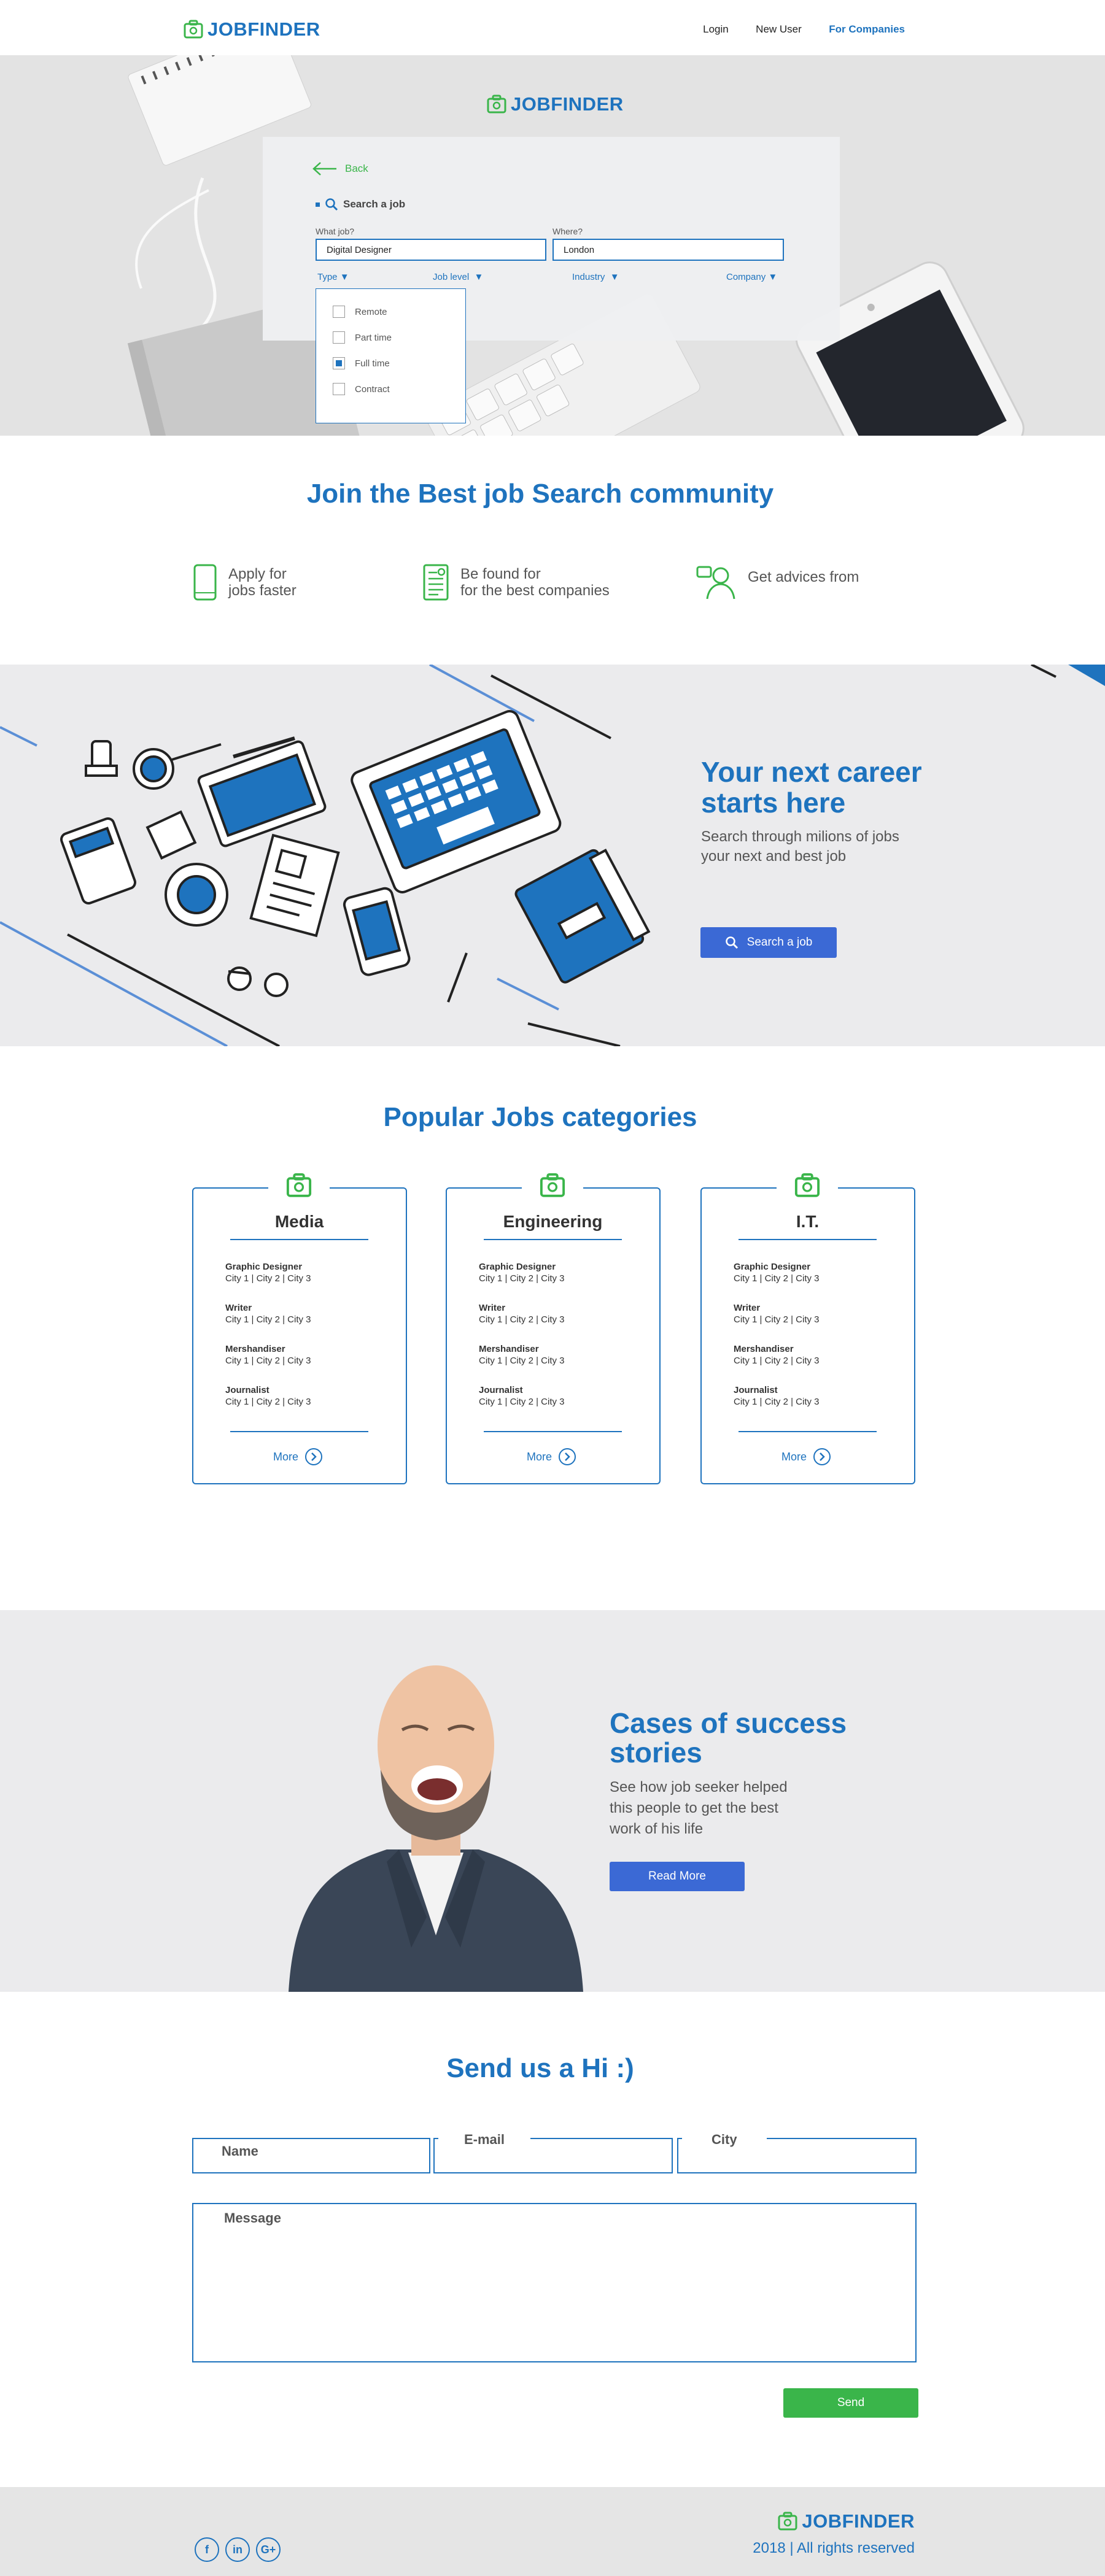  I want to click on search-job-label: Search a job, so click(779, 942).